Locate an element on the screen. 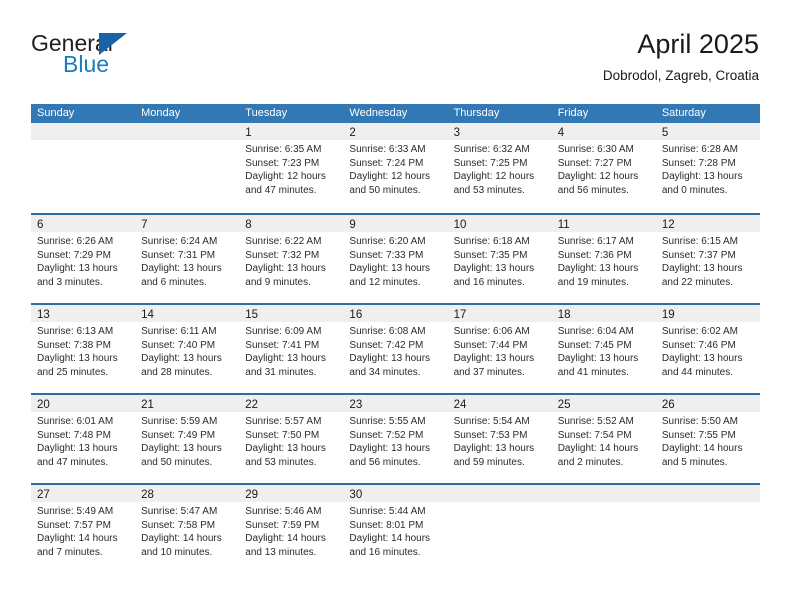  day-number-band: 29 is located at coordinates (291, 493).